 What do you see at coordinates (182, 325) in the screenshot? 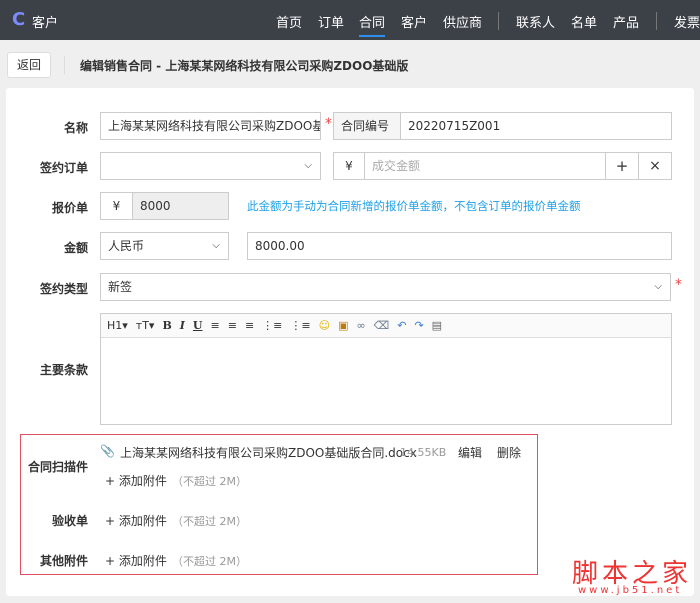
I see `italic-button: I` at bounding box center [182, 325].